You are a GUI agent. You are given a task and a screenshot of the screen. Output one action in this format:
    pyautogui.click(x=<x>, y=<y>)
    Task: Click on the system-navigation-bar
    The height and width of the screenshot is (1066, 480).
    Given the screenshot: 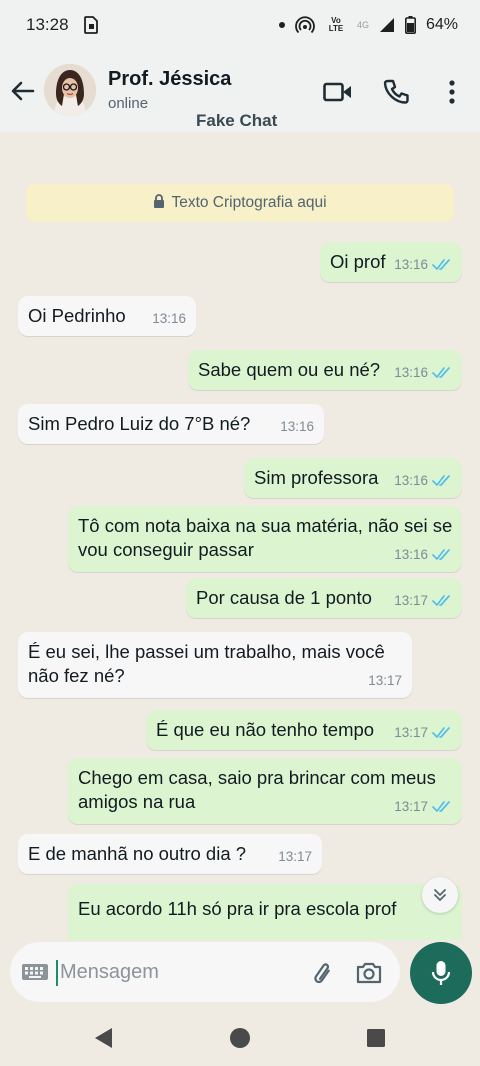 What is the action you would take?
    pyautogui.click(x=240, y=1038)
    